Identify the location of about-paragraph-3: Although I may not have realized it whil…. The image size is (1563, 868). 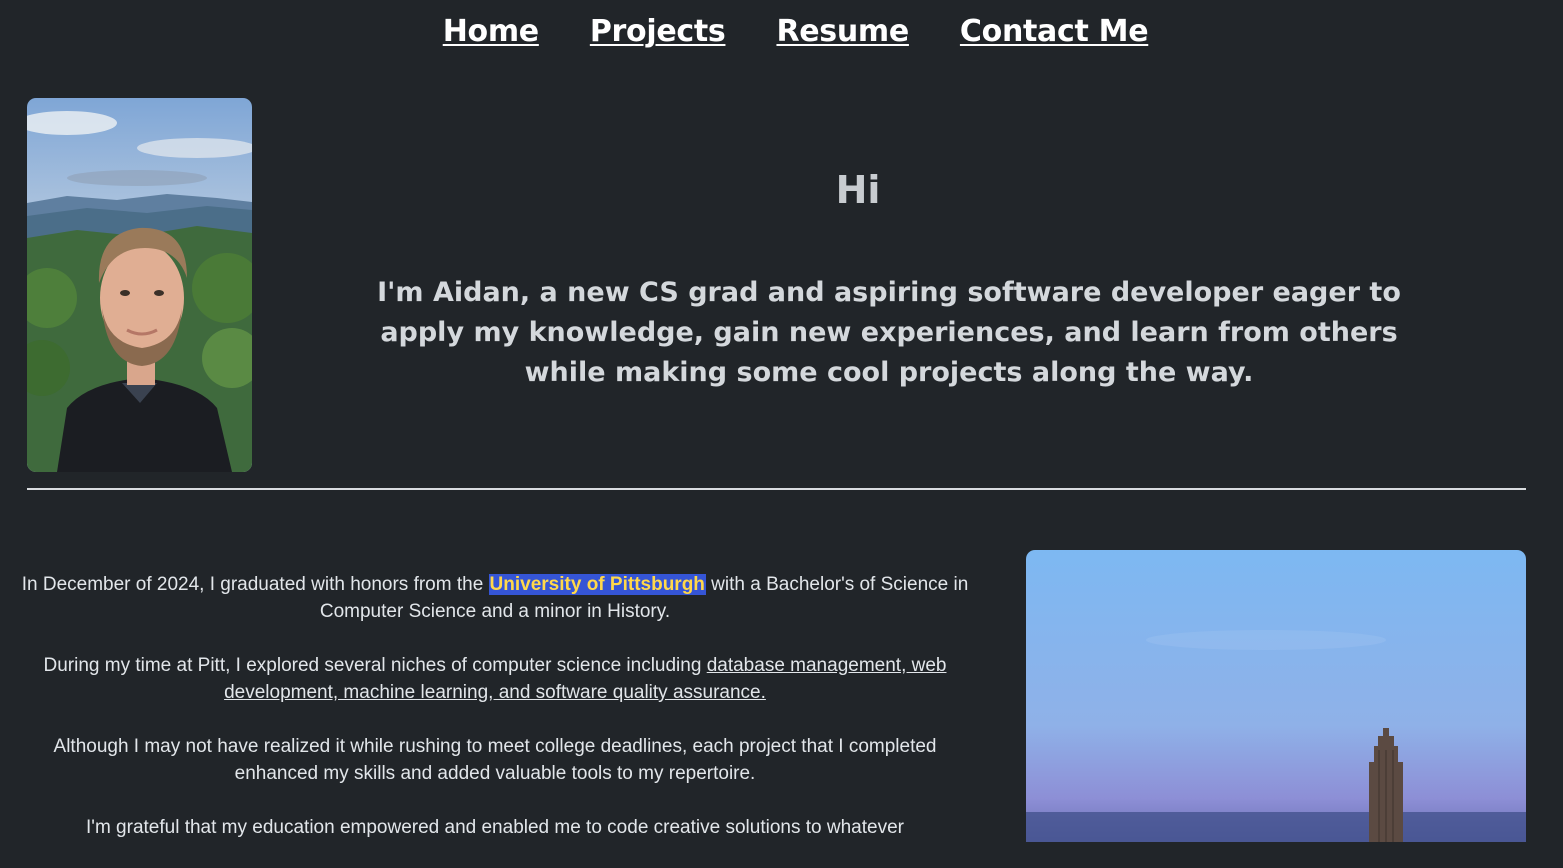
(495, 760).